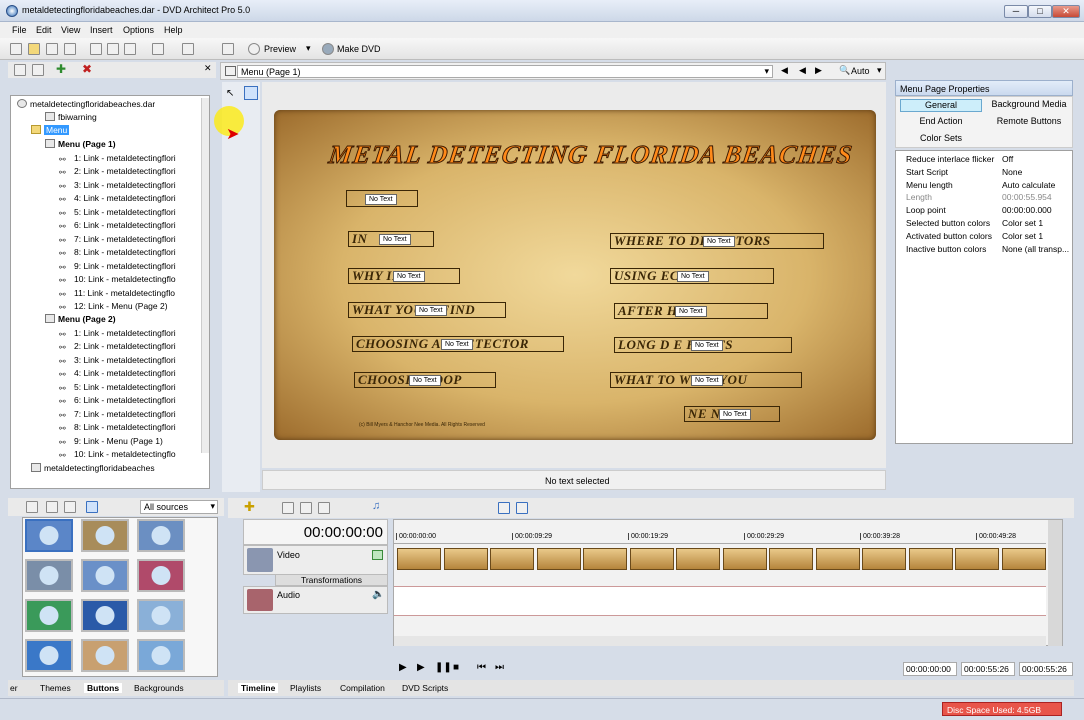 The width and height of the screenshot is (1084, 720). What do you see at coordinates (720, 641) in the screenshot?
I see `timeline-hscrollbar` at bounding box center [720, 641].